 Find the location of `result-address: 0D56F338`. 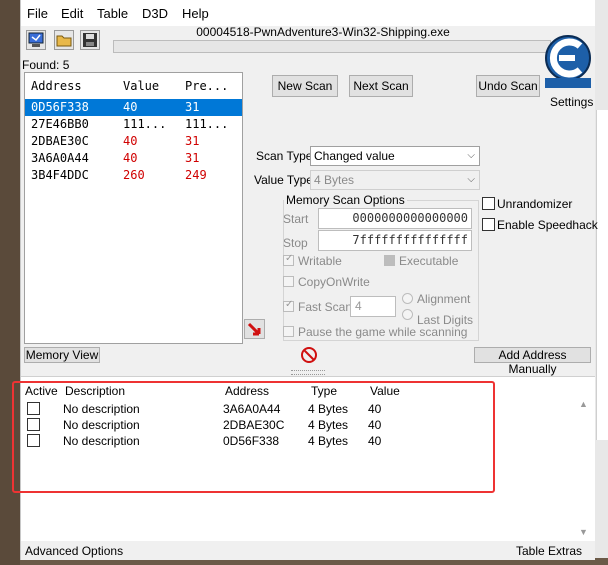

result-address: 0D56F338 is located at coordinates (60, 107).